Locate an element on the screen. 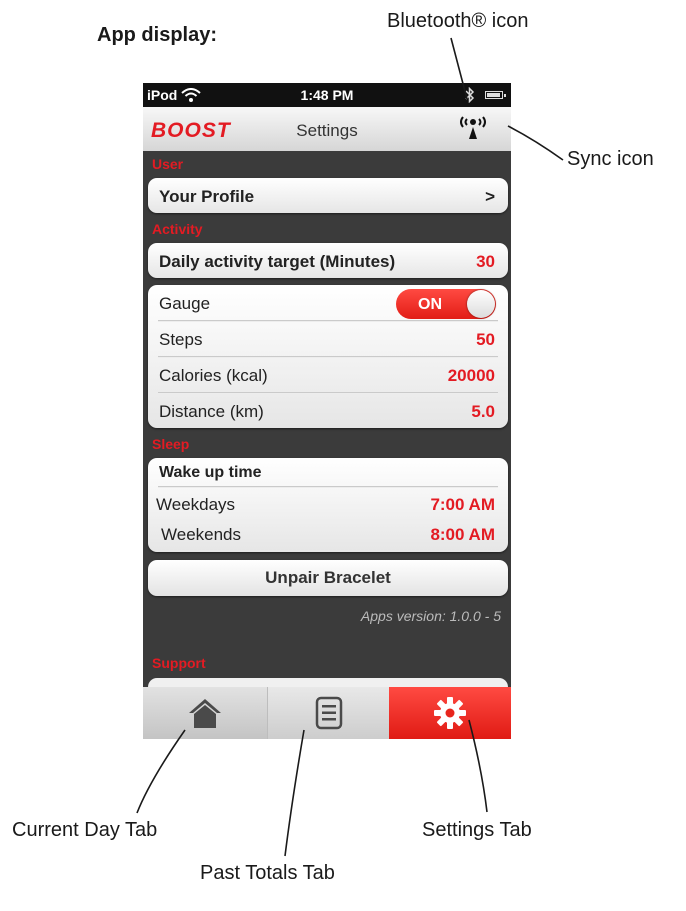 This screenshot has width=686, height=911. weekdays-value: 7:00 AM is located at coordinates (462, 504).